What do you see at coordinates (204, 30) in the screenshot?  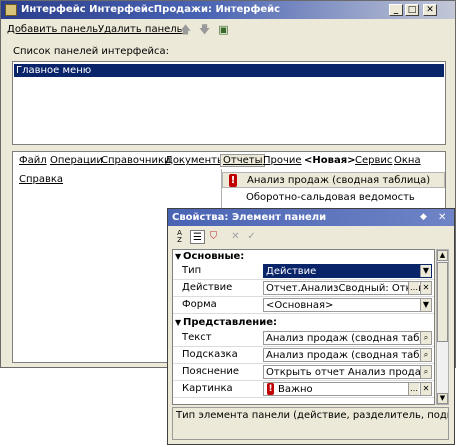 I see `move-down-icon: 🡇` at bounding box center [204, 30].